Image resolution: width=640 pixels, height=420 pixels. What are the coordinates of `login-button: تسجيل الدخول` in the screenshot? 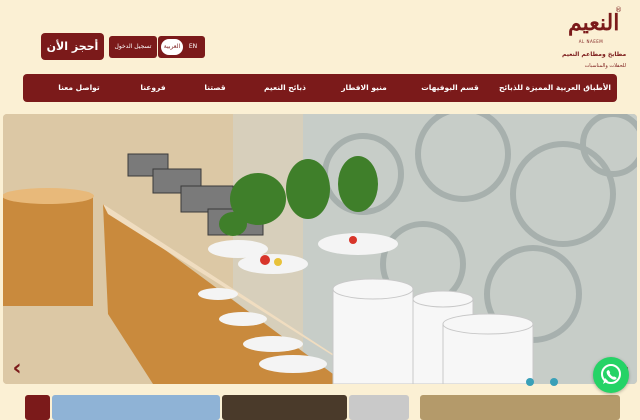 It's located at (133, 47).